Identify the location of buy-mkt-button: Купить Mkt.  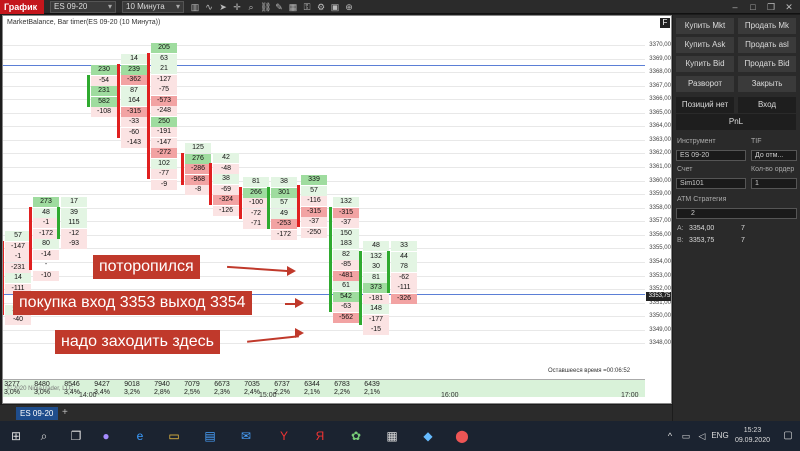
(705, 26).